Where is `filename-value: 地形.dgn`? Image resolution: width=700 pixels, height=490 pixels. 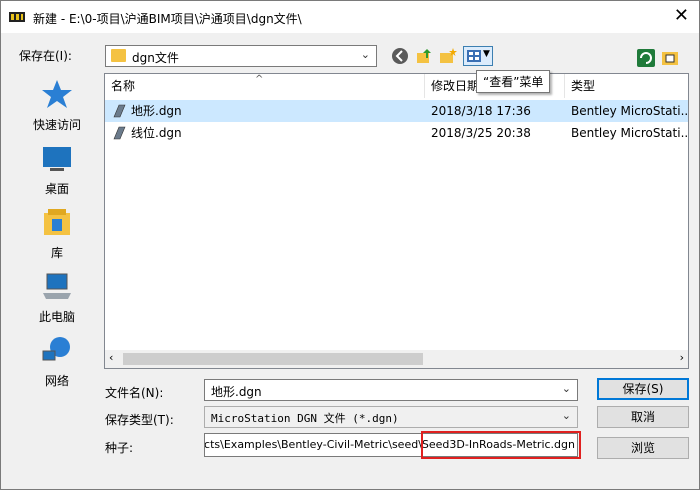 filename-value: 地形.dgn is located at coordinates (236, 392).